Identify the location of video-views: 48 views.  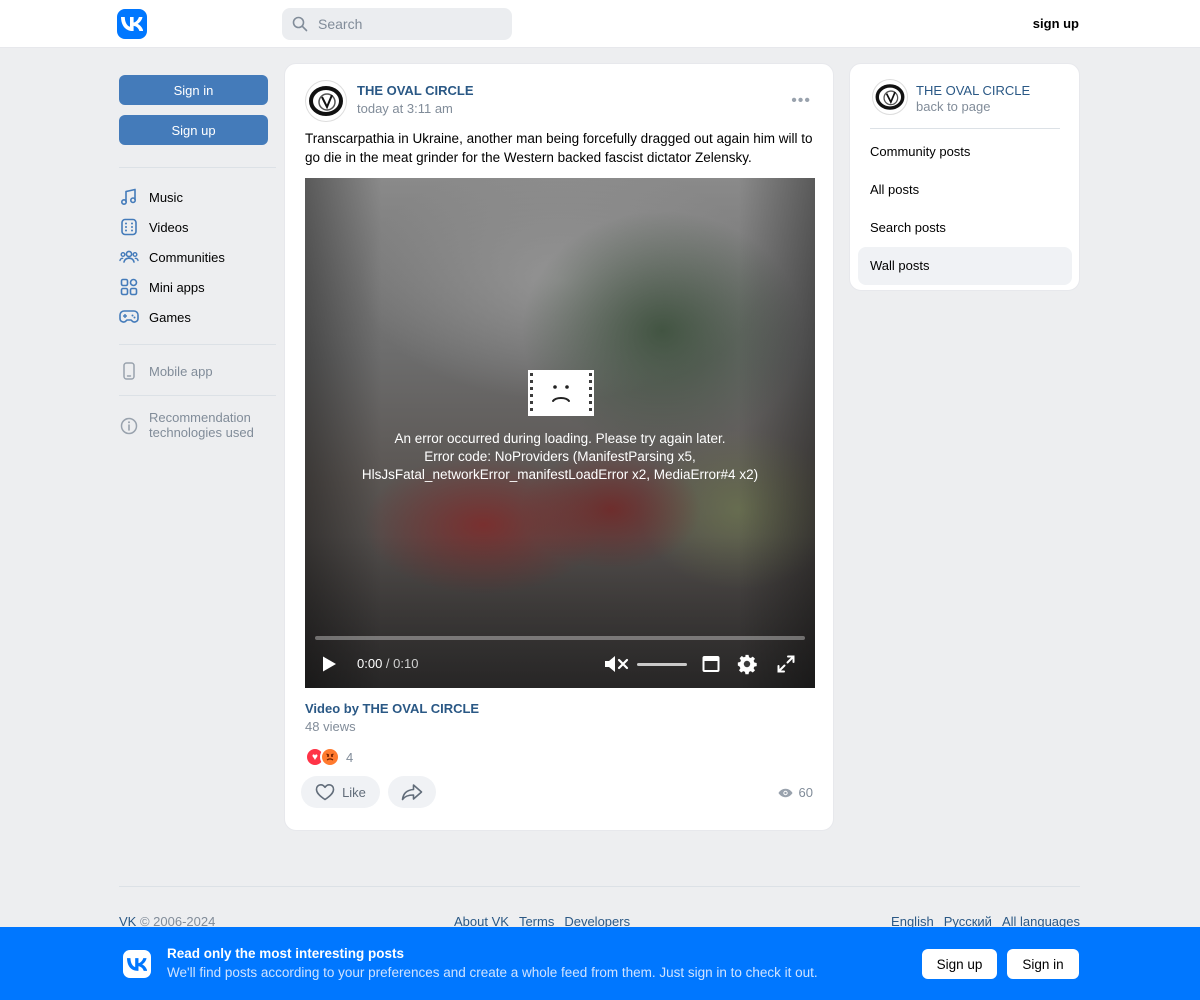
(330, 726).